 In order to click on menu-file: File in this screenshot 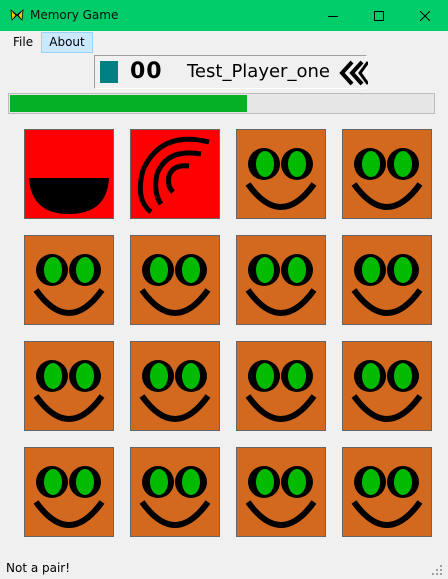, I will do `click(23, 42)`.